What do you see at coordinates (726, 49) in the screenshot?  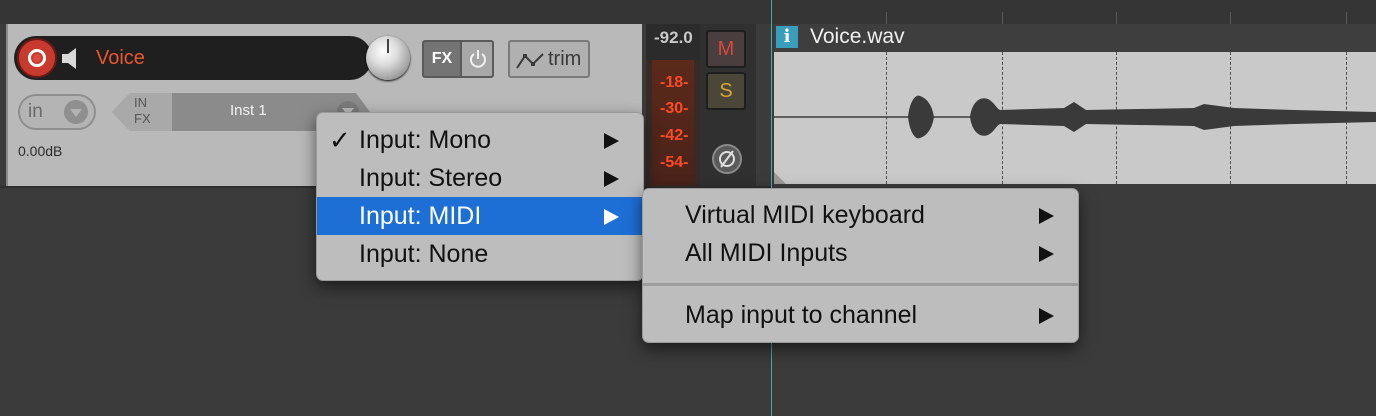 I see `mute-button: M` at bounding box center [726, 49].